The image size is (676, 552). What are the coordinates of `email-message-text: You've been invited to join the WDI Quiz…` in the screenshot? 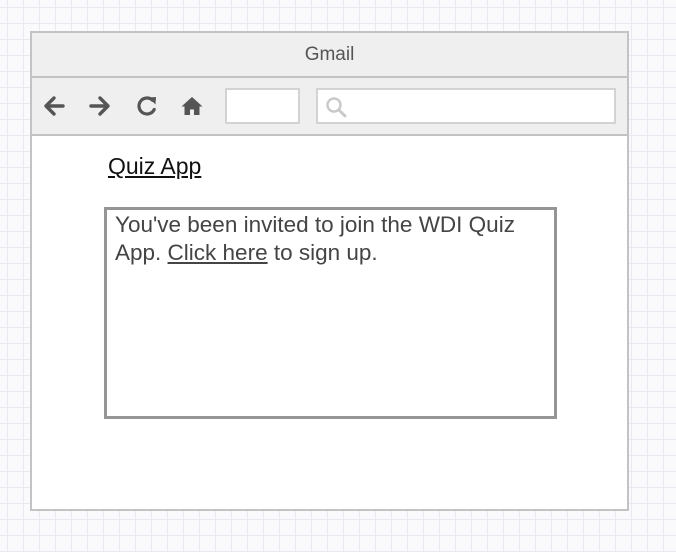 It's located at (330, 239).